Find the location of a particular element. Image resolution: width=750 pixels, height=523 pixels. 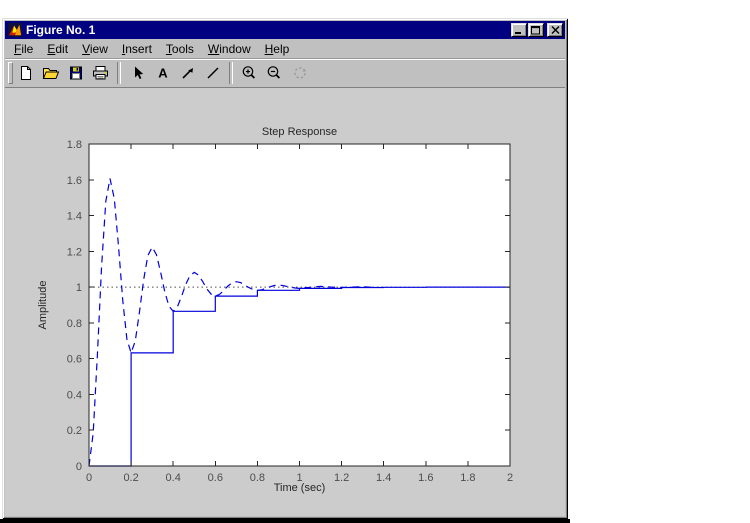

toolbar: A is located at coordinates (285, 73).